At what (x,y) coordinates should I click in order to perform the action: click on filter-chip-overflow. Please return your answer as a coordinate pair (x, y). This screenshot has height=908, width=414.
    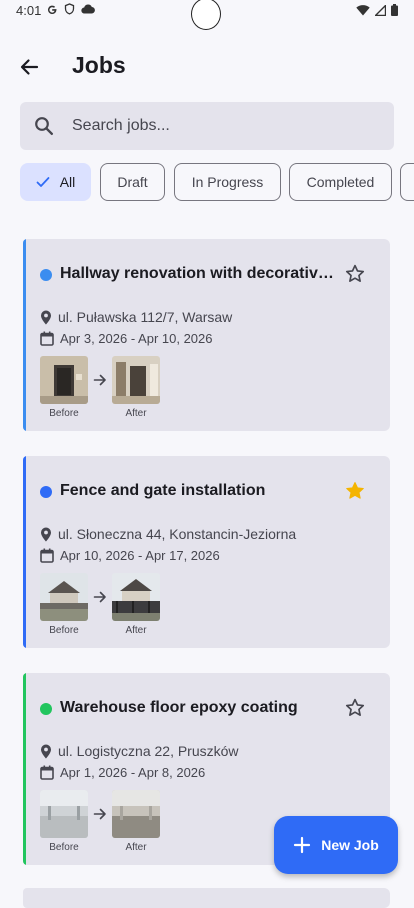
    Looking at the image, I should click on (407, 182).